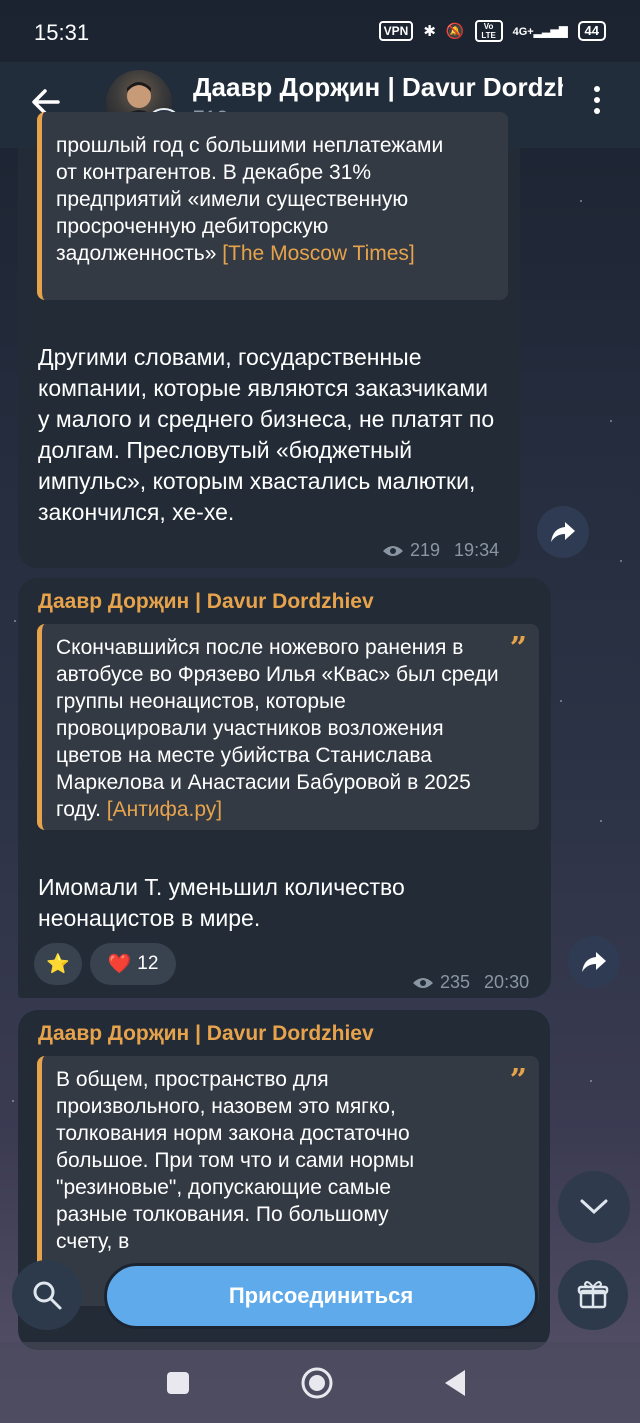 The image size is (640, 1423). Describe the element at coordinates (62, 32) in the screenshot. I see `status-time: 15:31` at that location.